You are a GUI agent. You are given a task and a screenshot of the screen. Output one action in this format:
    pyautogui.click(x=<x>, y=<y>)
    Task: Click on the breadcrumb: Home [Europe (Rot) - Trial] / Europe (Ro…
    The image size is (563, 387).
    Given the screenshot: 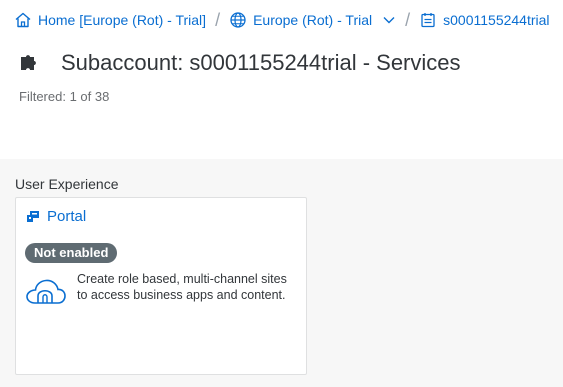 What is the action you would take?
    pyautogui.click(x=282, y=20)
    